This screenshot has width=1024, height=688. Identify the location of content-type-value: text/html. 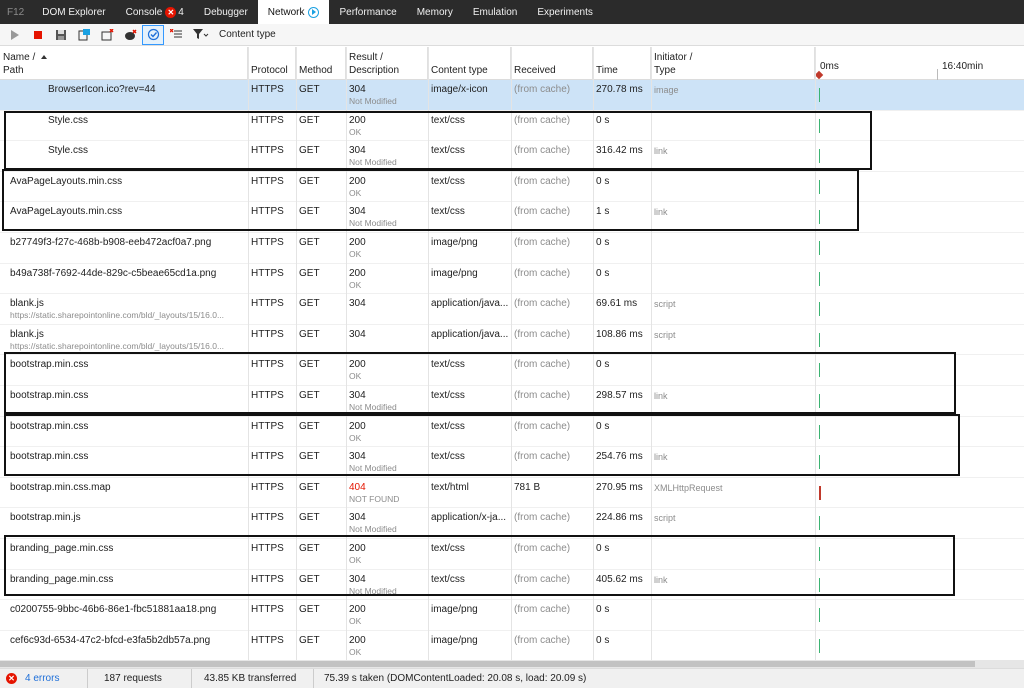
(450, 487).